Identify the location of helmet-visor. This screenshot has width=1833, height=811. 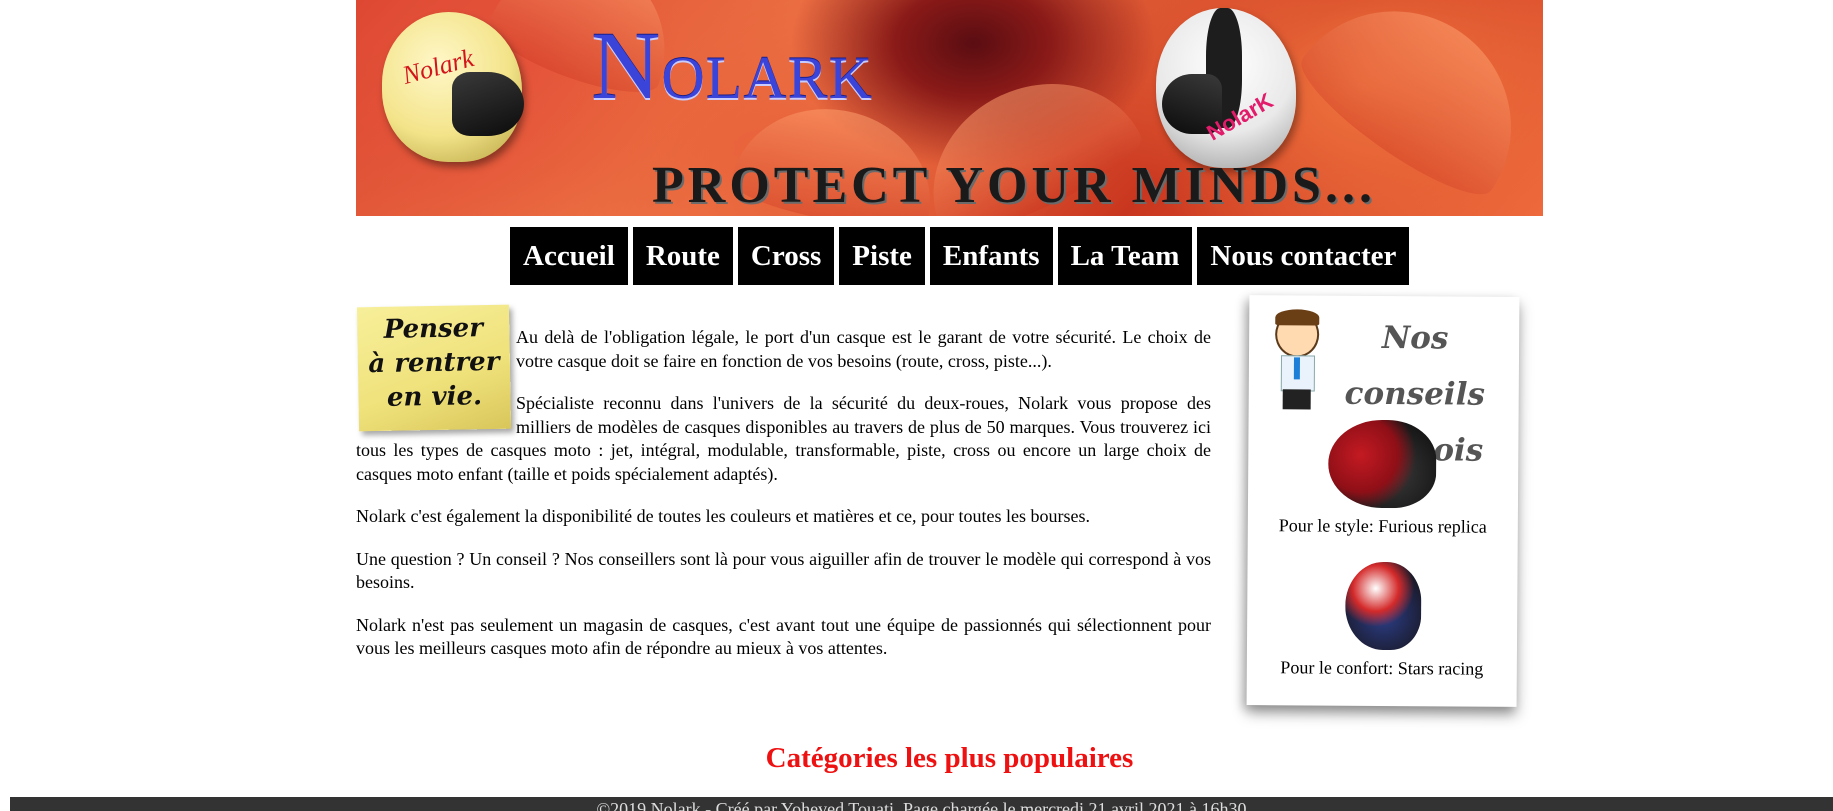
(488, 104).